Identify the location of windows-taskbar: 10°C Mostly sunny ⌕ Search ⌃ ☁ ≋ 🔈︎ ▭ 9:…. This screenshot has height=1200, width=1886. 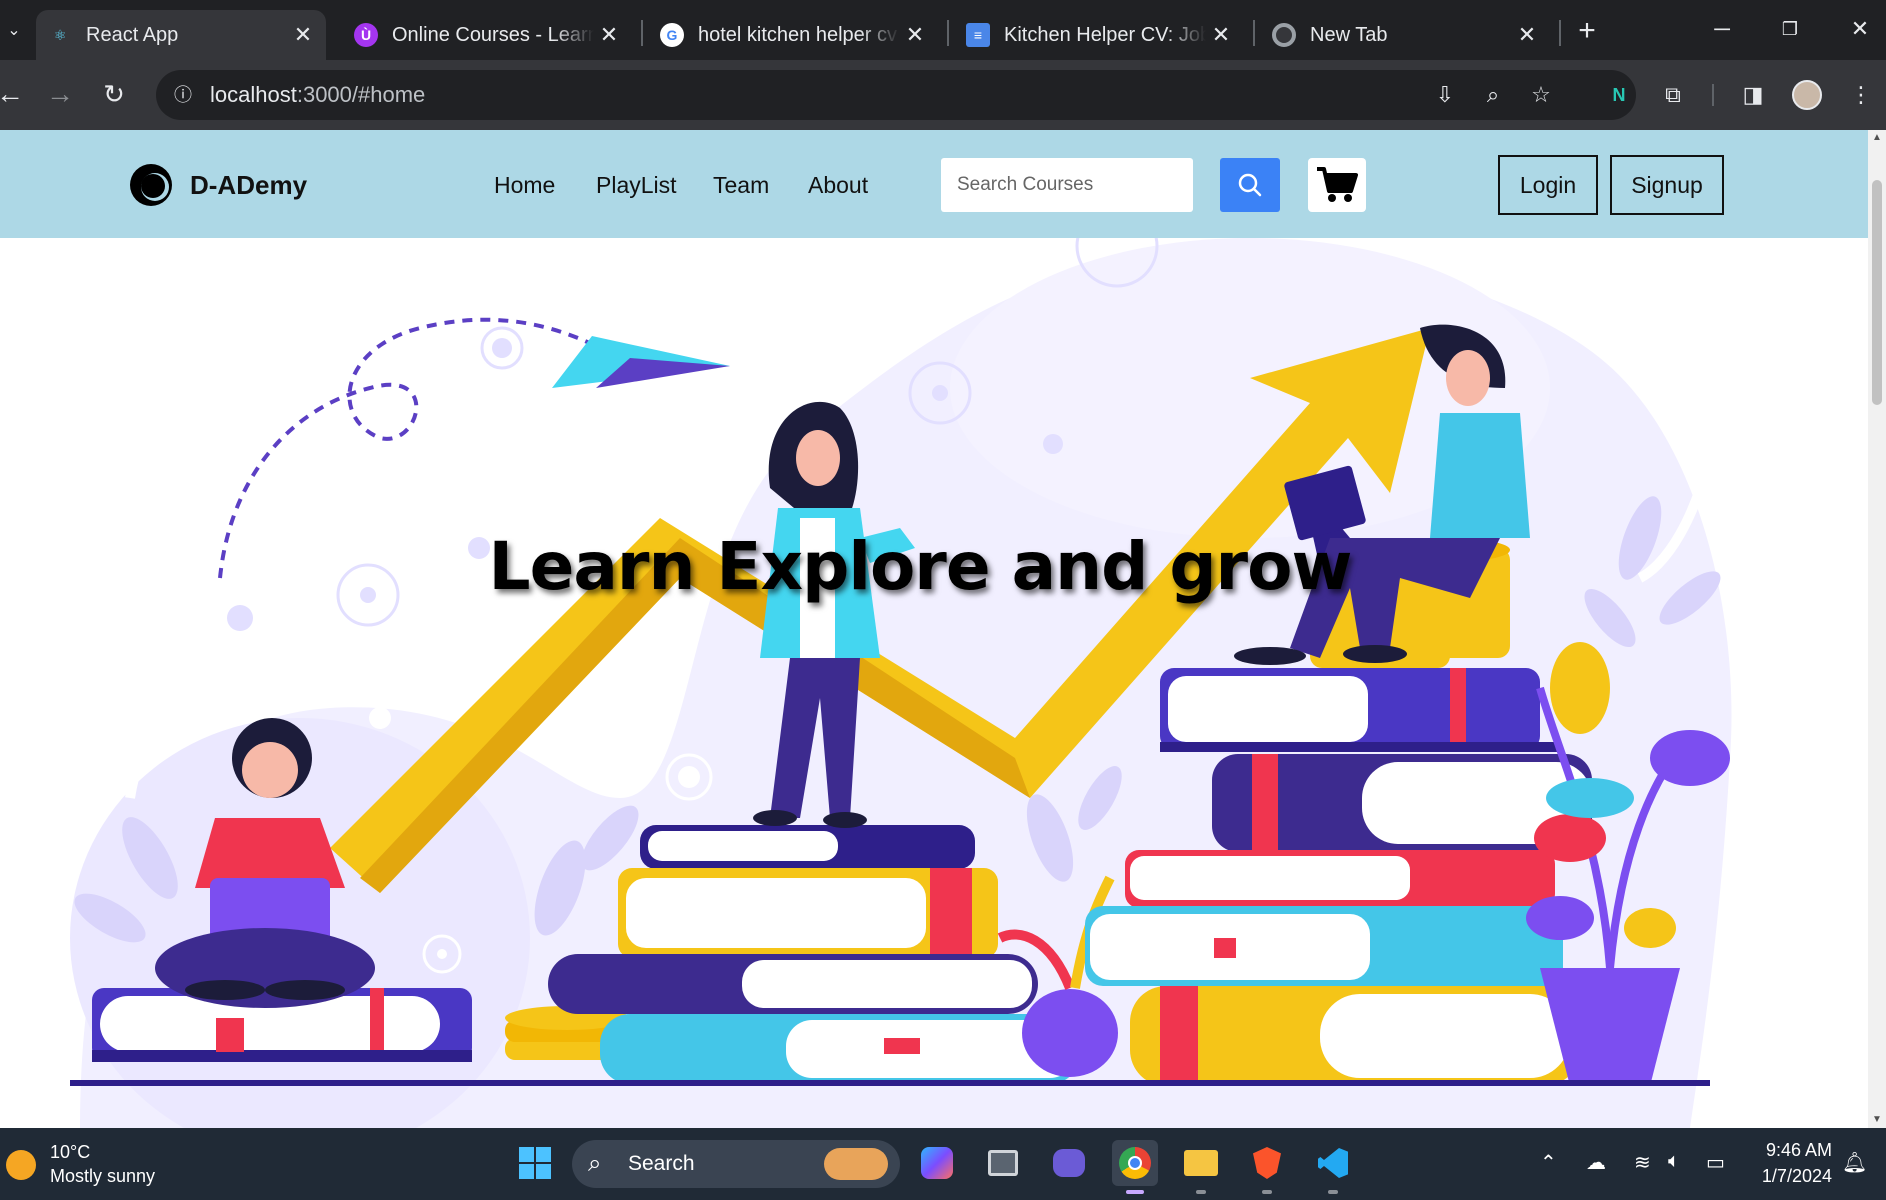
(943, 1164).